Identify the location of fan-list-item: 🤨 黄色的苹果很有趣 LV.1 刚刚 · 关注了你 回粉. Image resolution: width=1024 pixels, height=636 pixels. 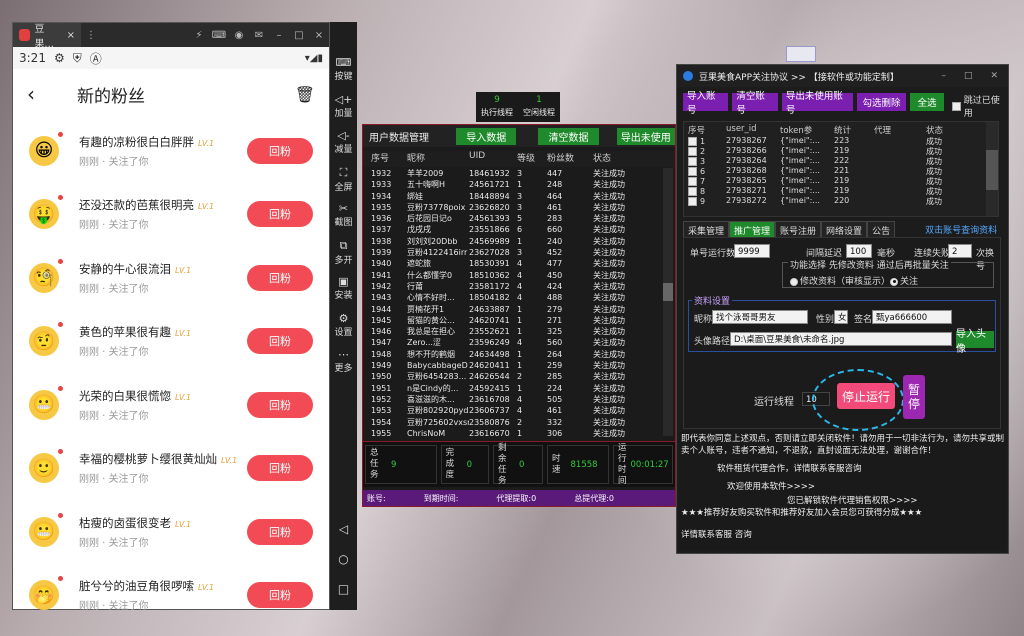
(172, 341).